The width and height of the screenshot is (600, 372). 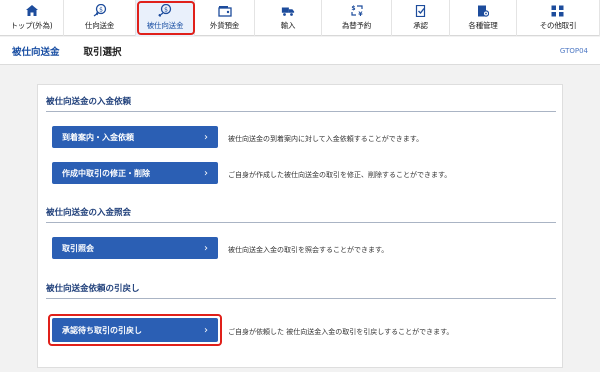 I want to click on section-title-deposit-request: 被仕向送金の入金依頼, so click(x=301, y=103).